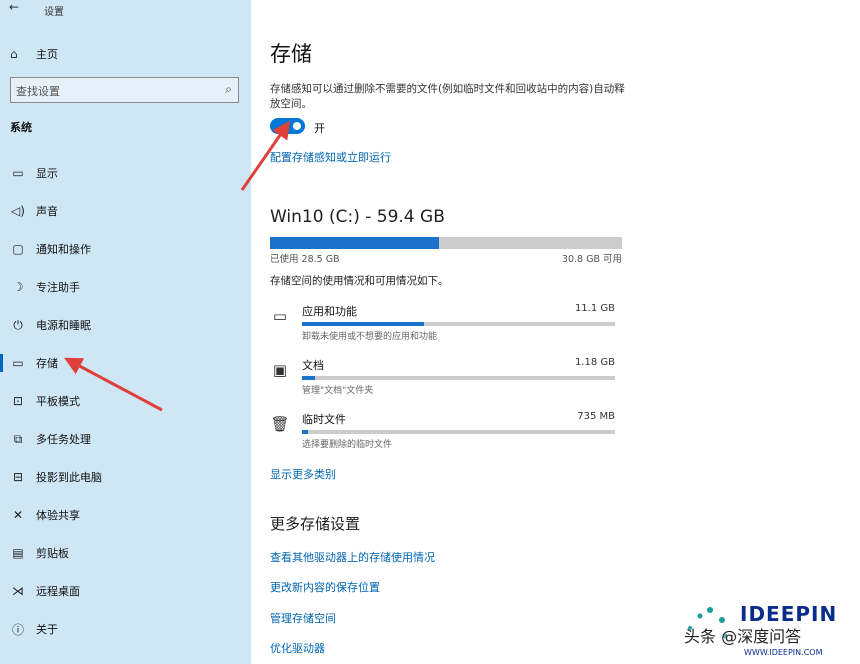  I want to click on watermark: IDEEPIN 头条 @深度问答 WWW.IDEEPIN.COM, so click(765, 631).